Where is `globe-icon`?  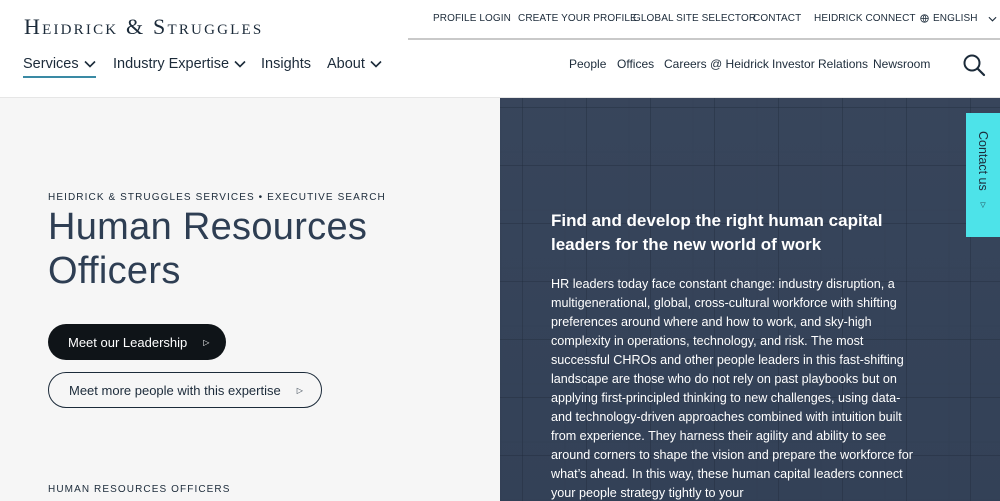 globe-icon is located at coordinates (924, 18).